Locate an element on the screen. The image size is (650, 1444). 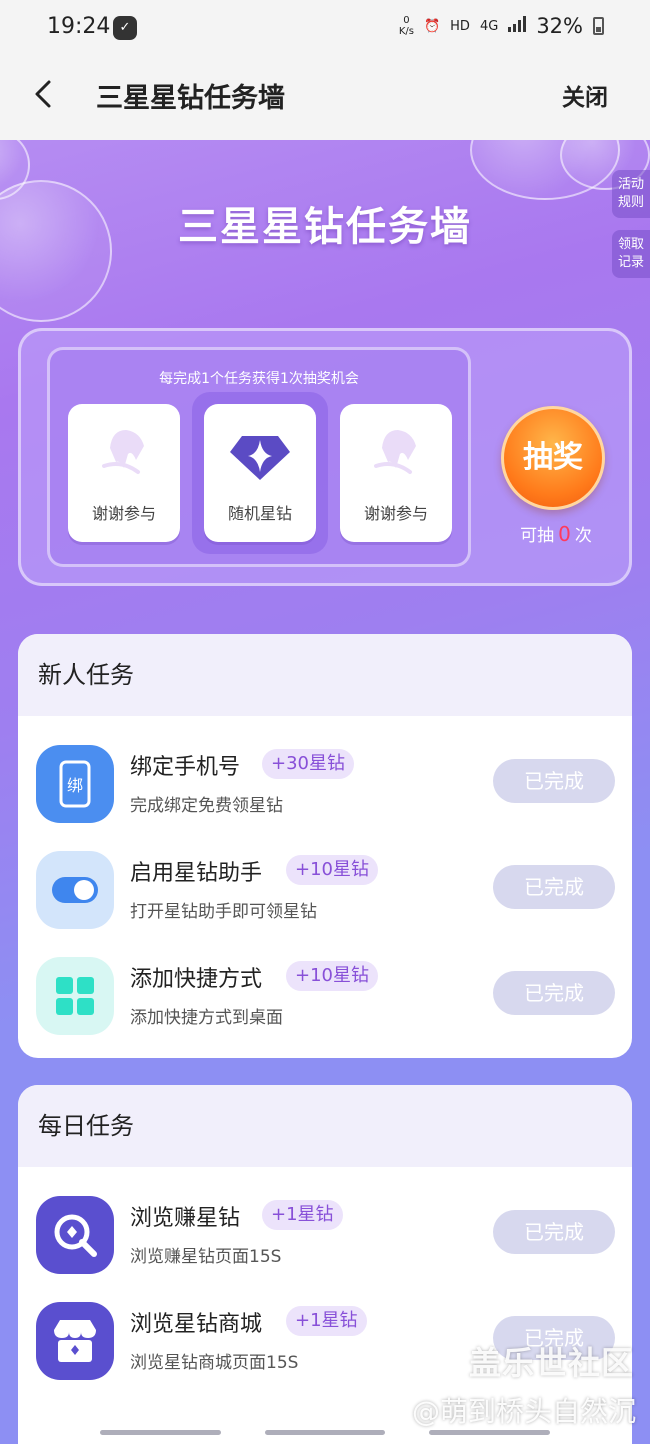
network-label: 4G is located at coordinates (489, 26).